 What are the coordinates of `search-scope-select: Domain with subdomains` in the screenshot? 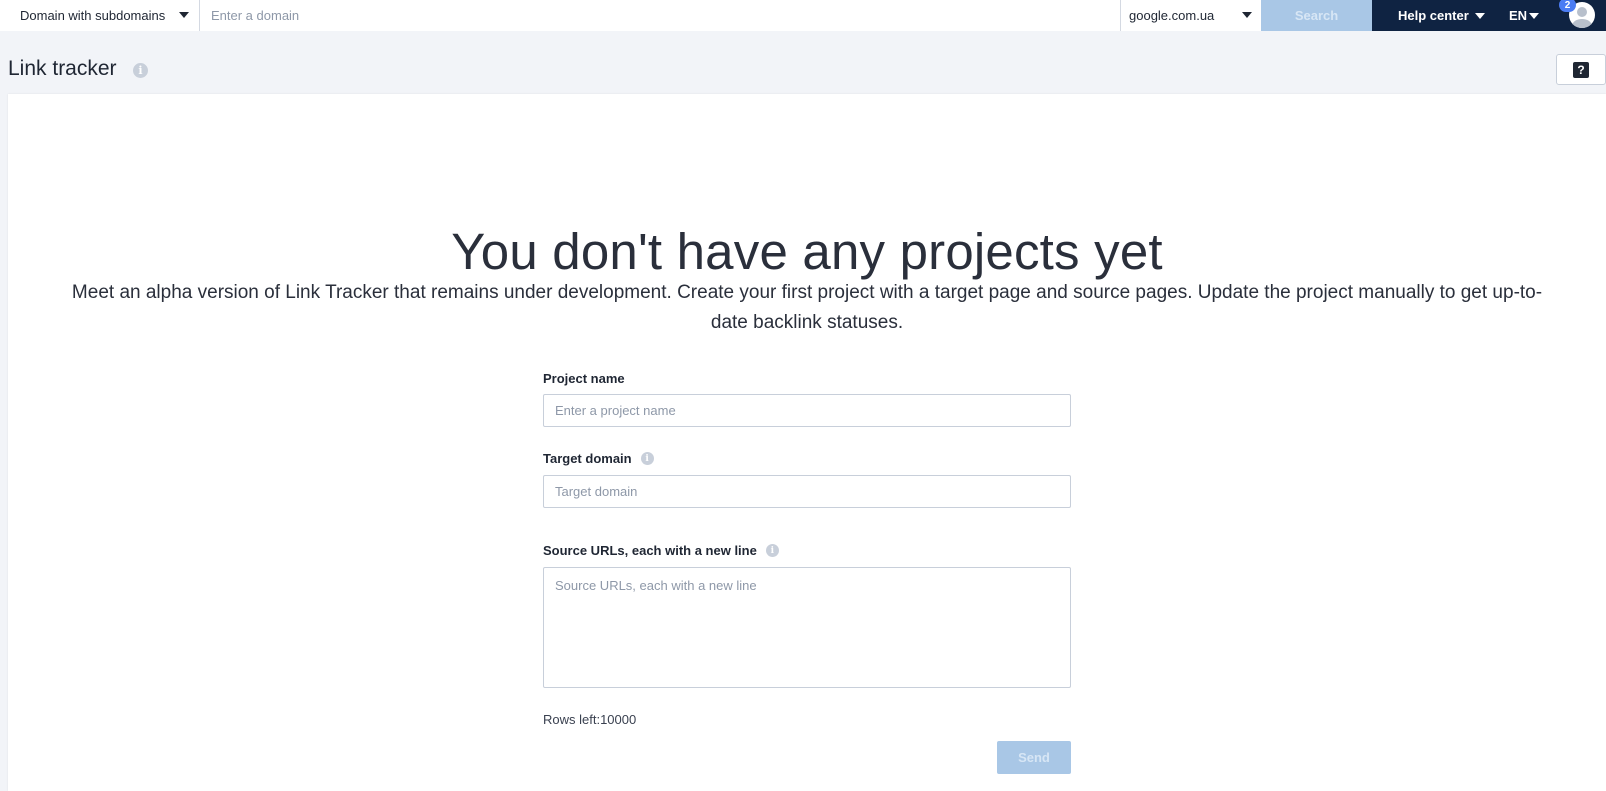 It's located at (100, 15).